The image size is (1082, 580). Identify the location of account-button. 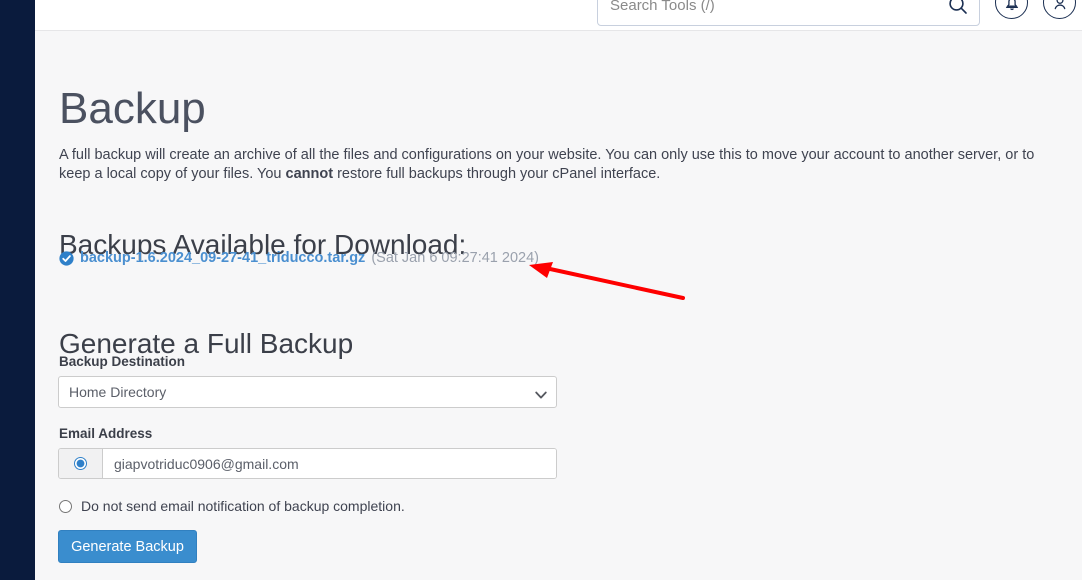
(1059, 9).